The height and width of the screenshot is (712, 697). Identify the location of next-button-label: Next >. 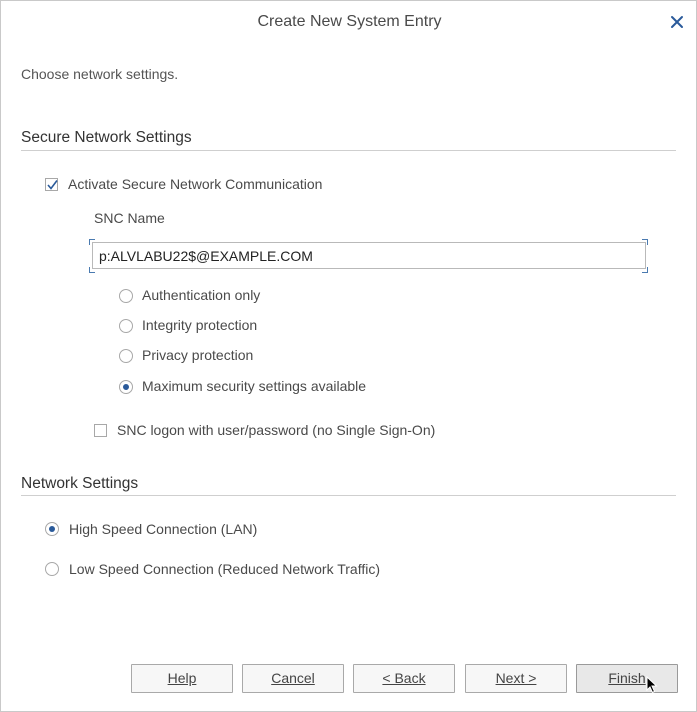
(516, 678).